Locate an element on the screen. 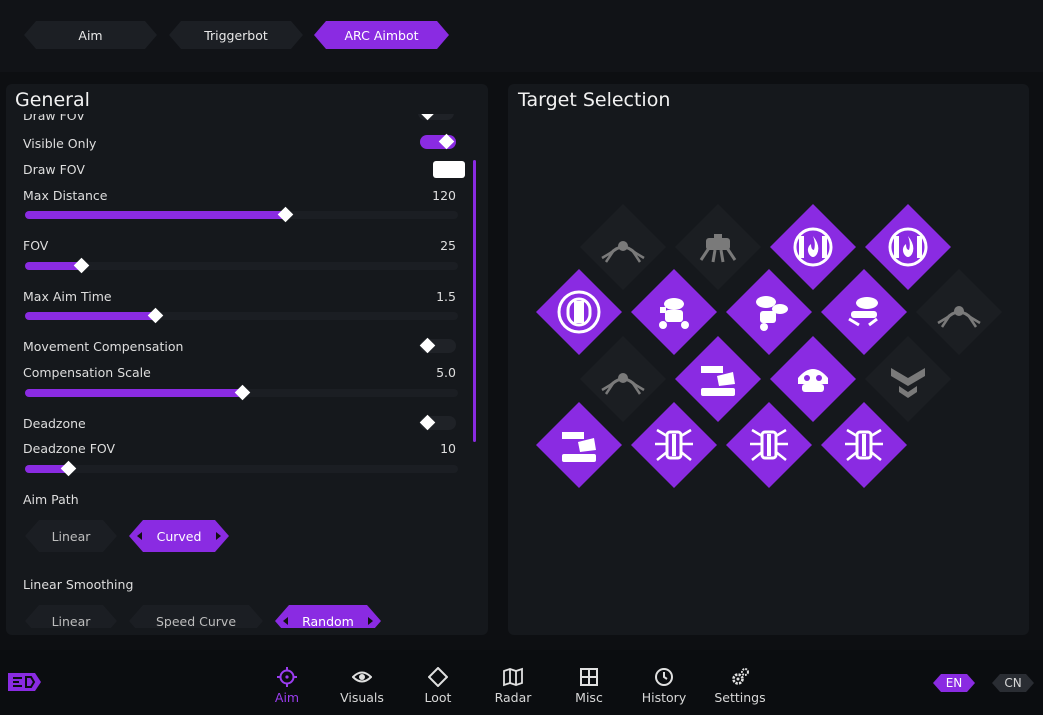  max-distance-value: 120 is located at coordinates (444, 195).